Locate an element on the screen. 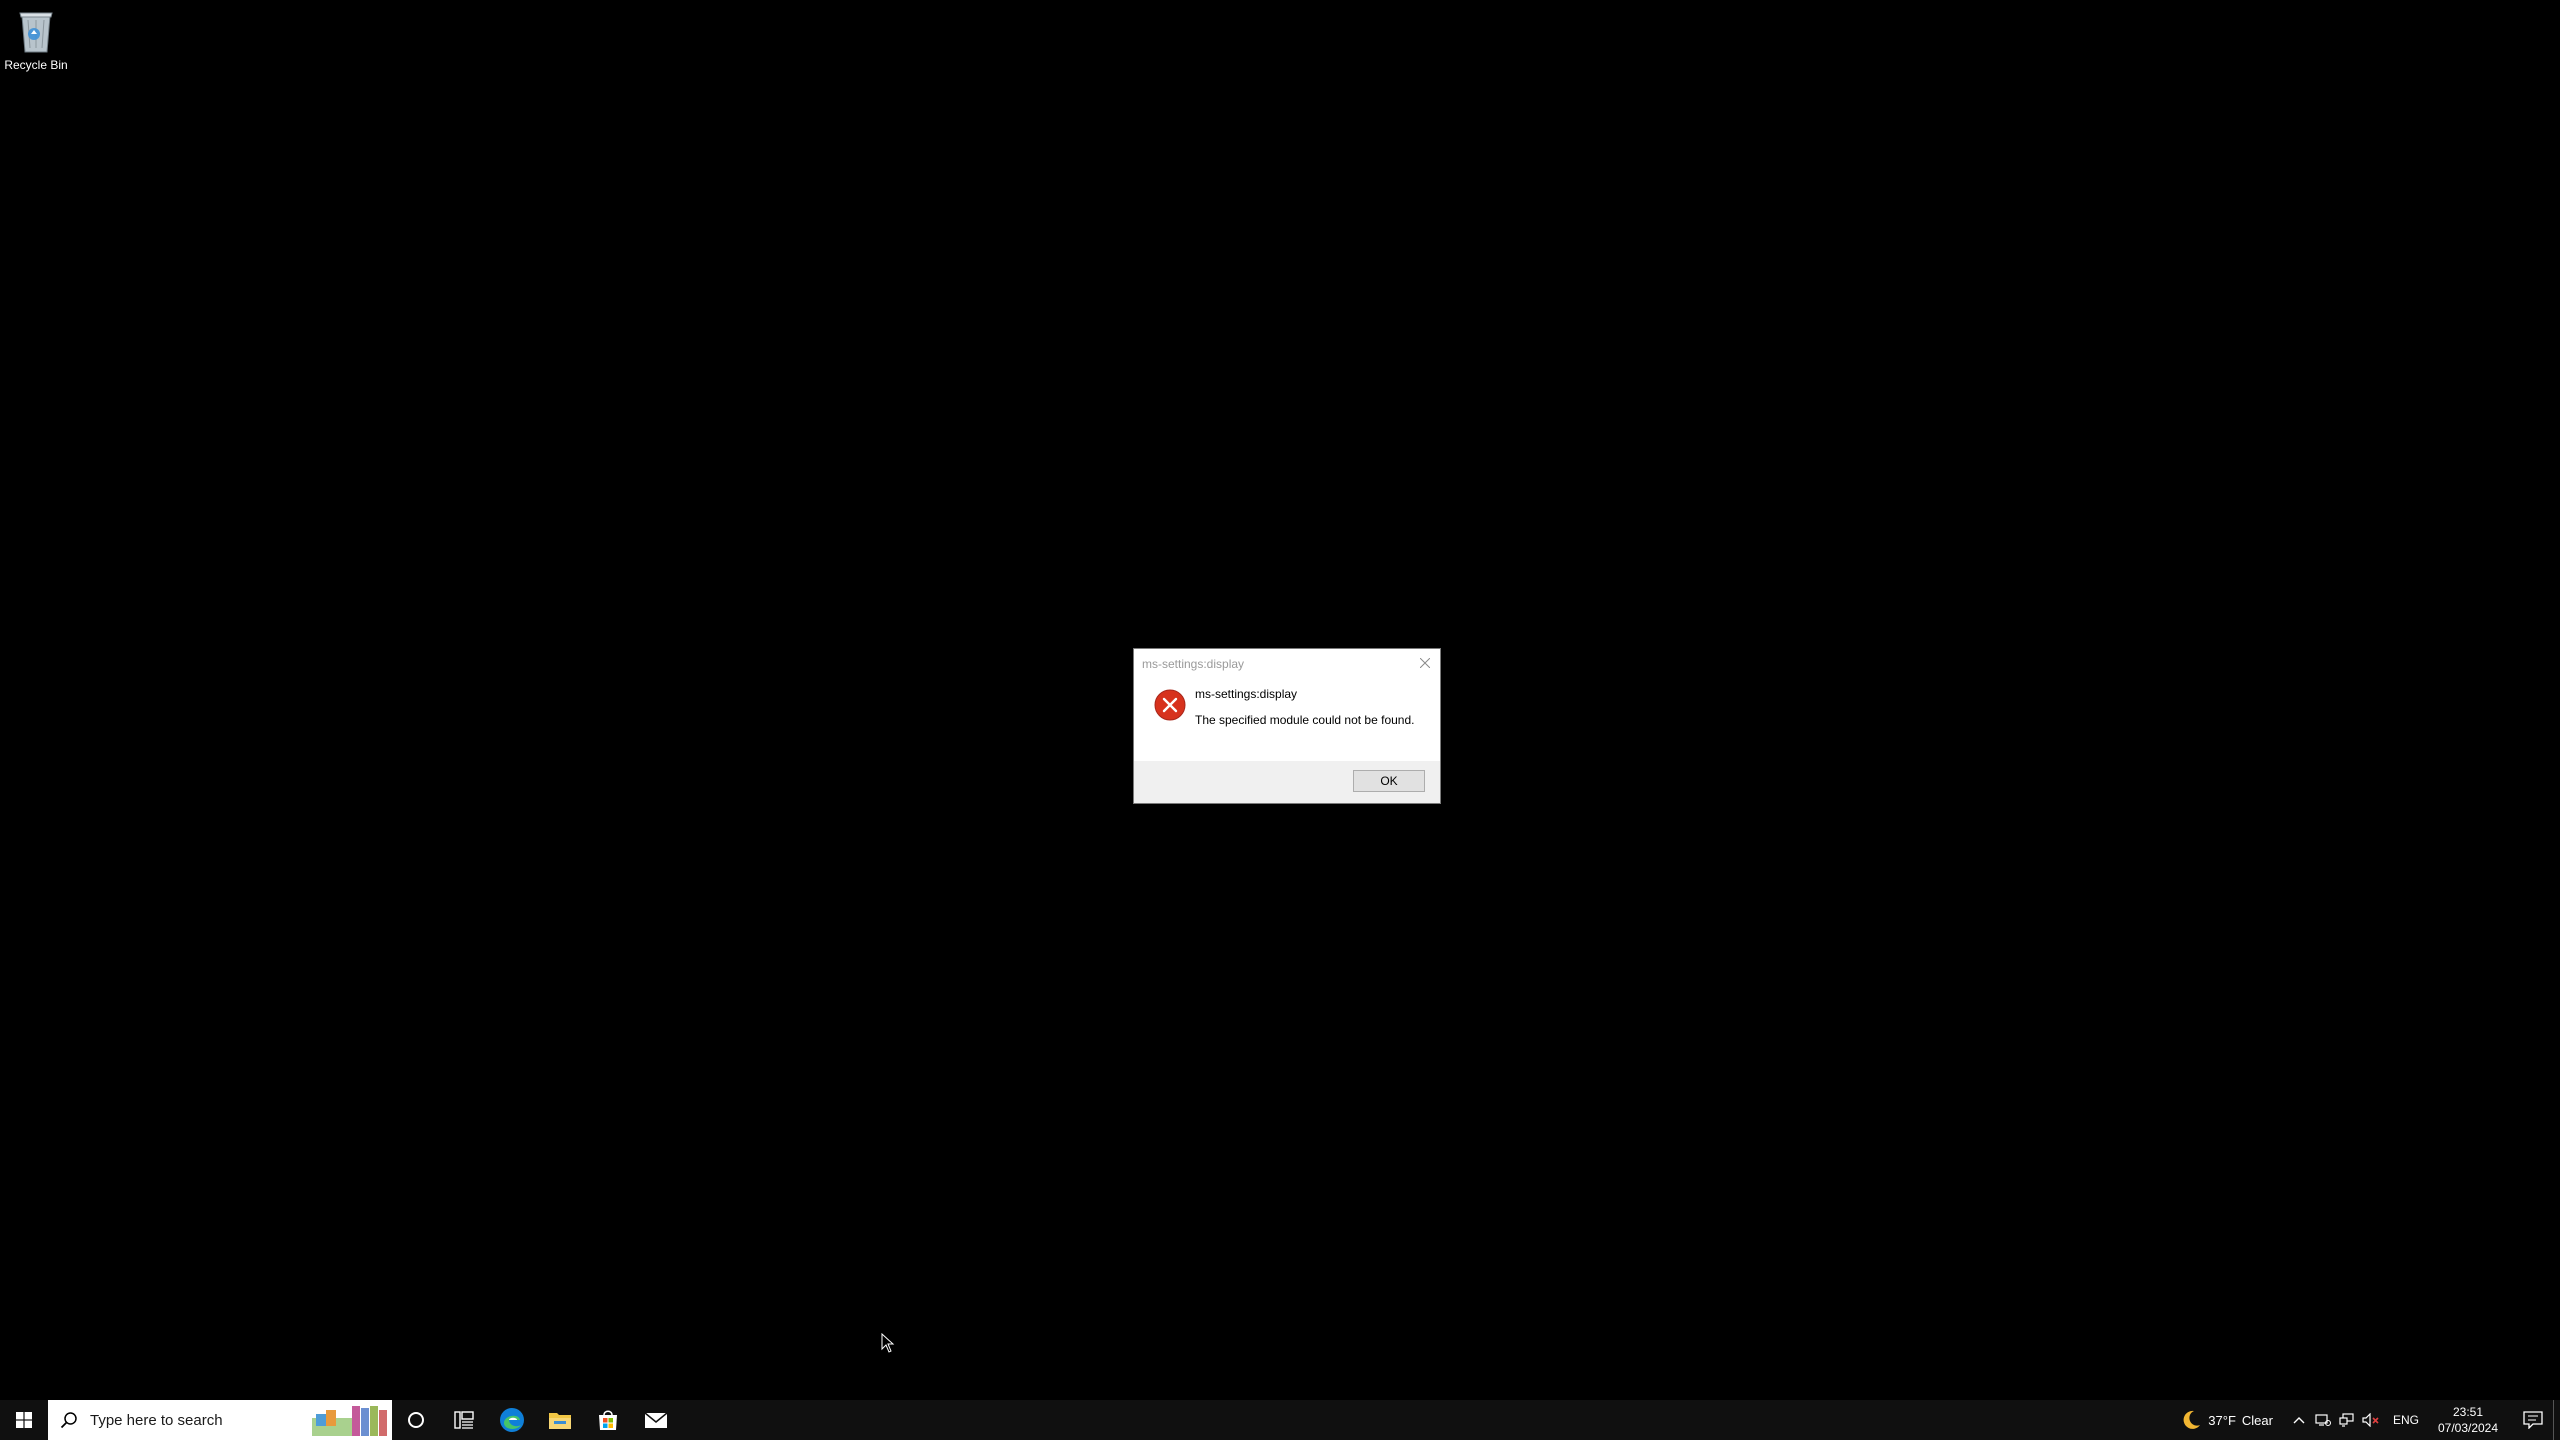 The height and width of the screenshot is (1440, 2560). clock: 23:51 07/03/2024 is located at coordinates (2468, 1420).